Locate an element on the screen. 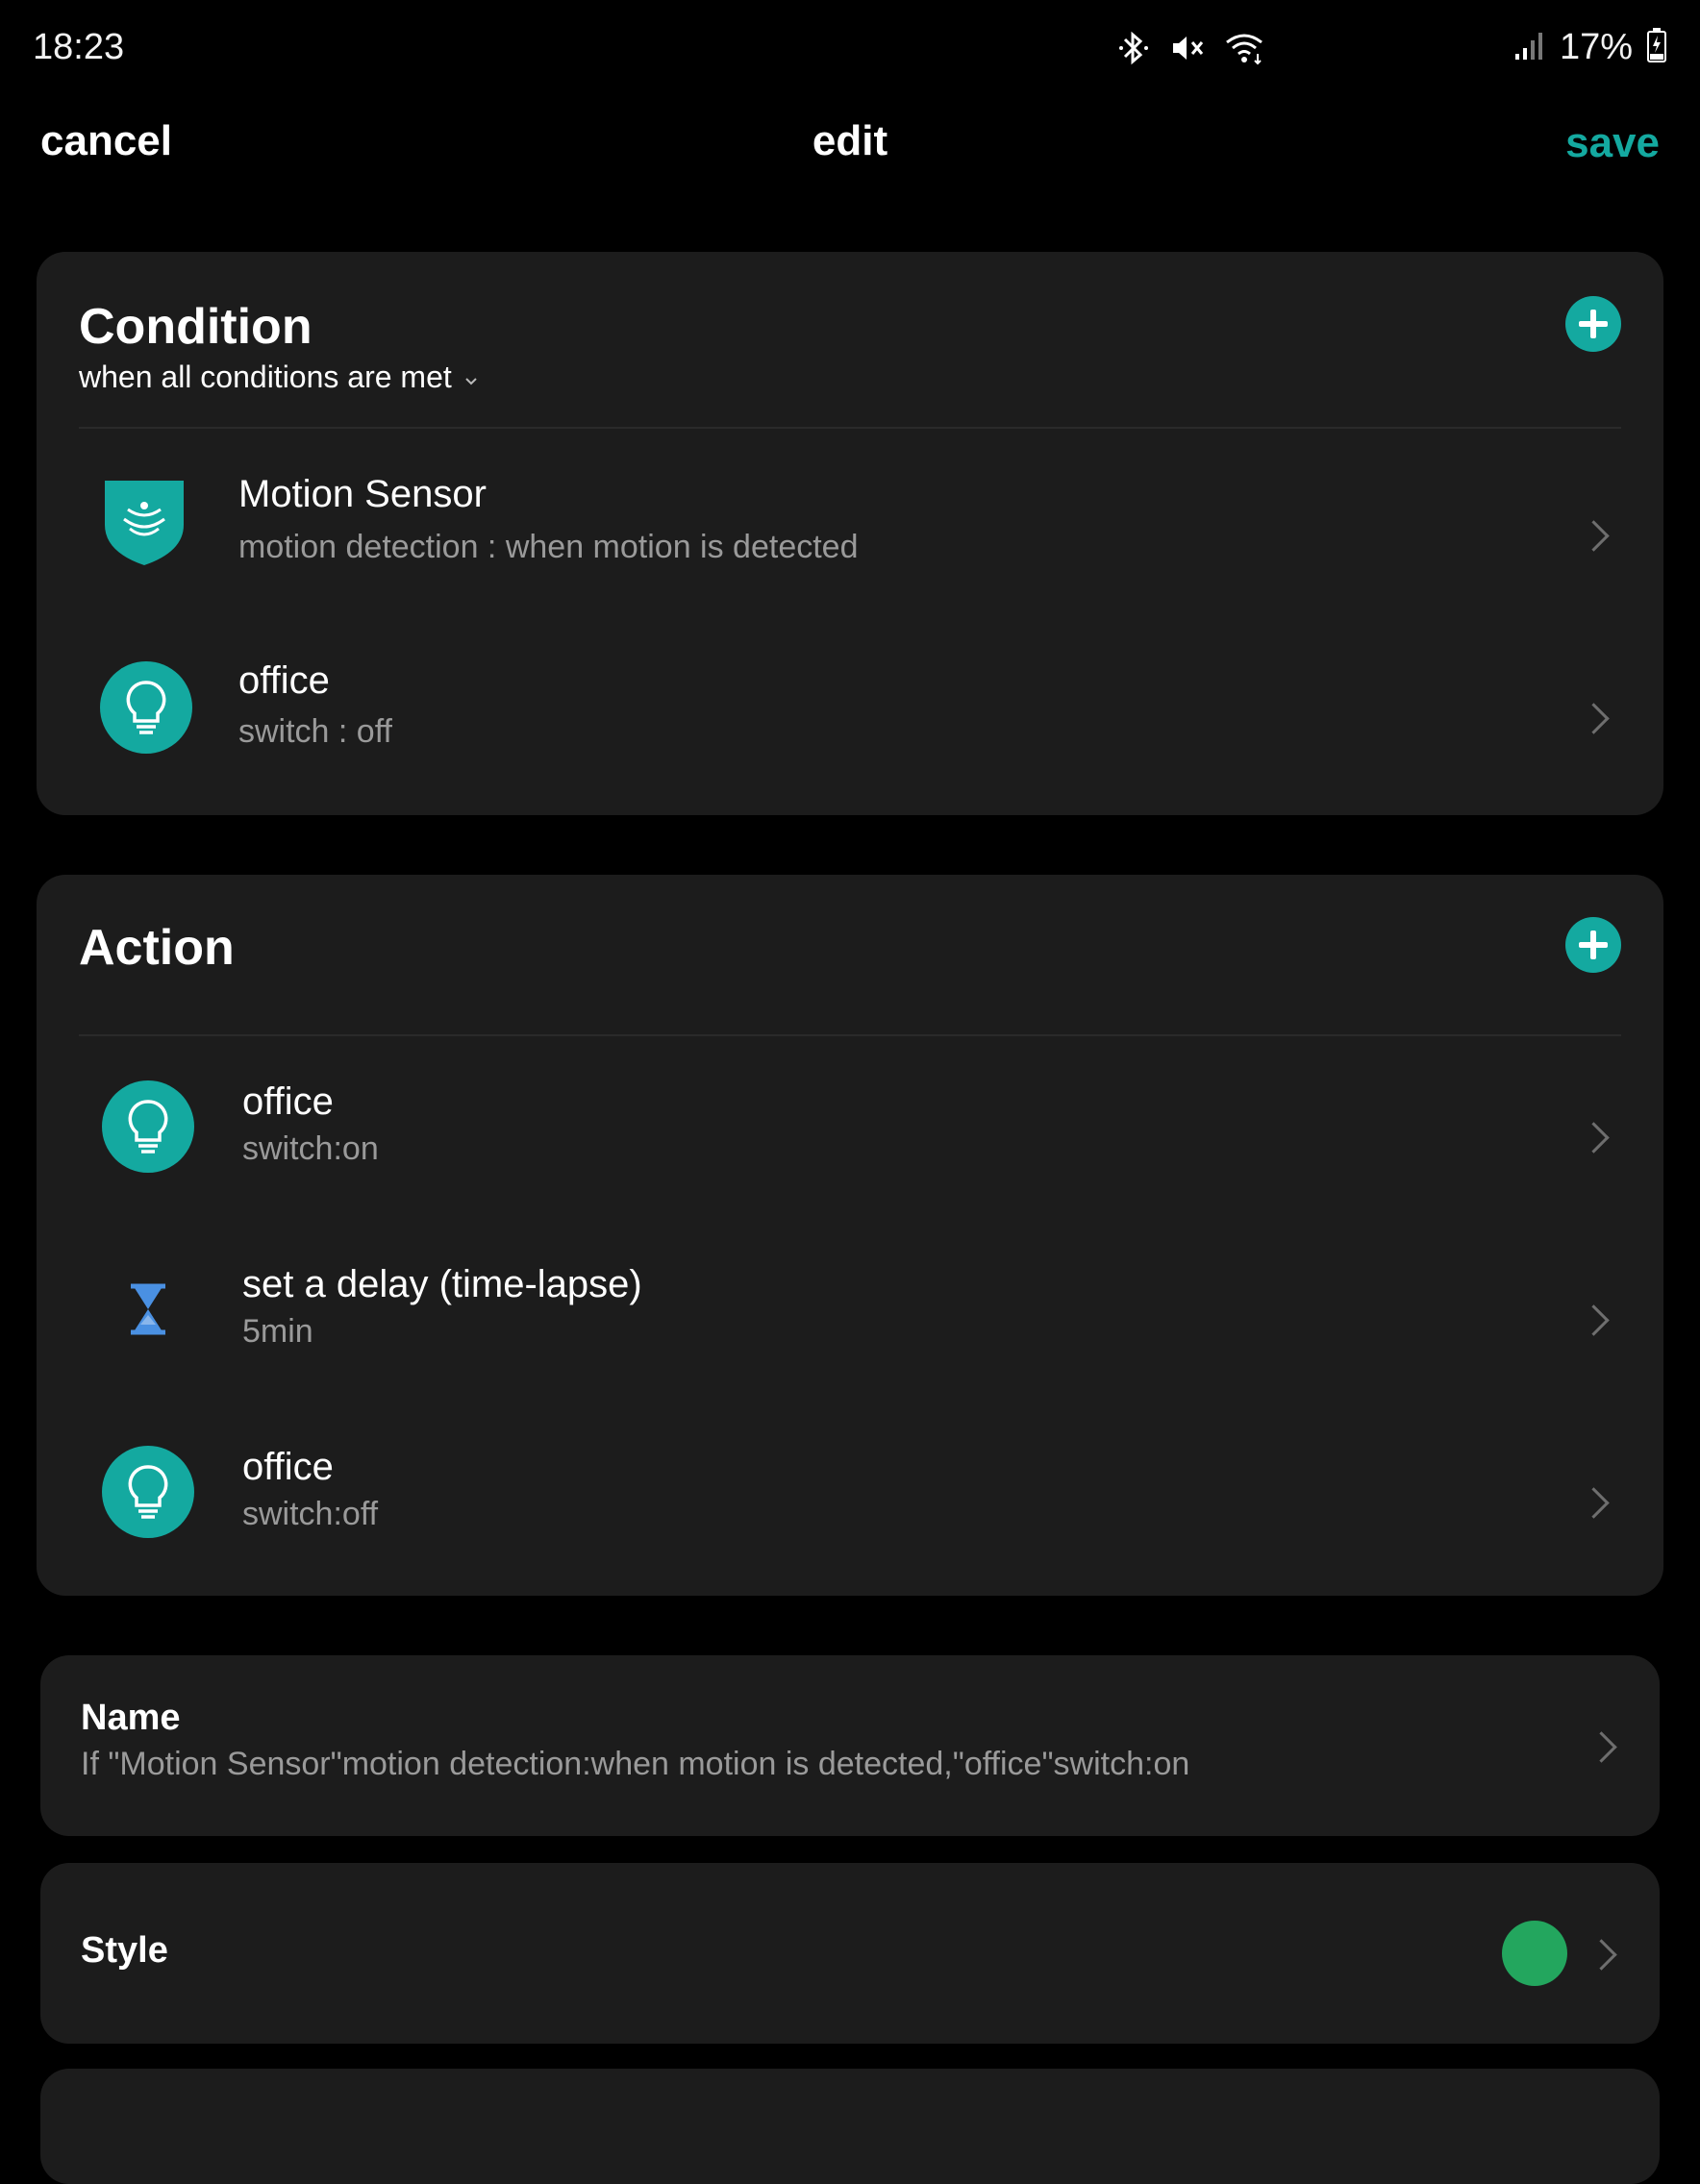 Image resolution: width=1700 pixels, height=2184 pixels. status-right: 17% is located at coordinates (1590, 48).